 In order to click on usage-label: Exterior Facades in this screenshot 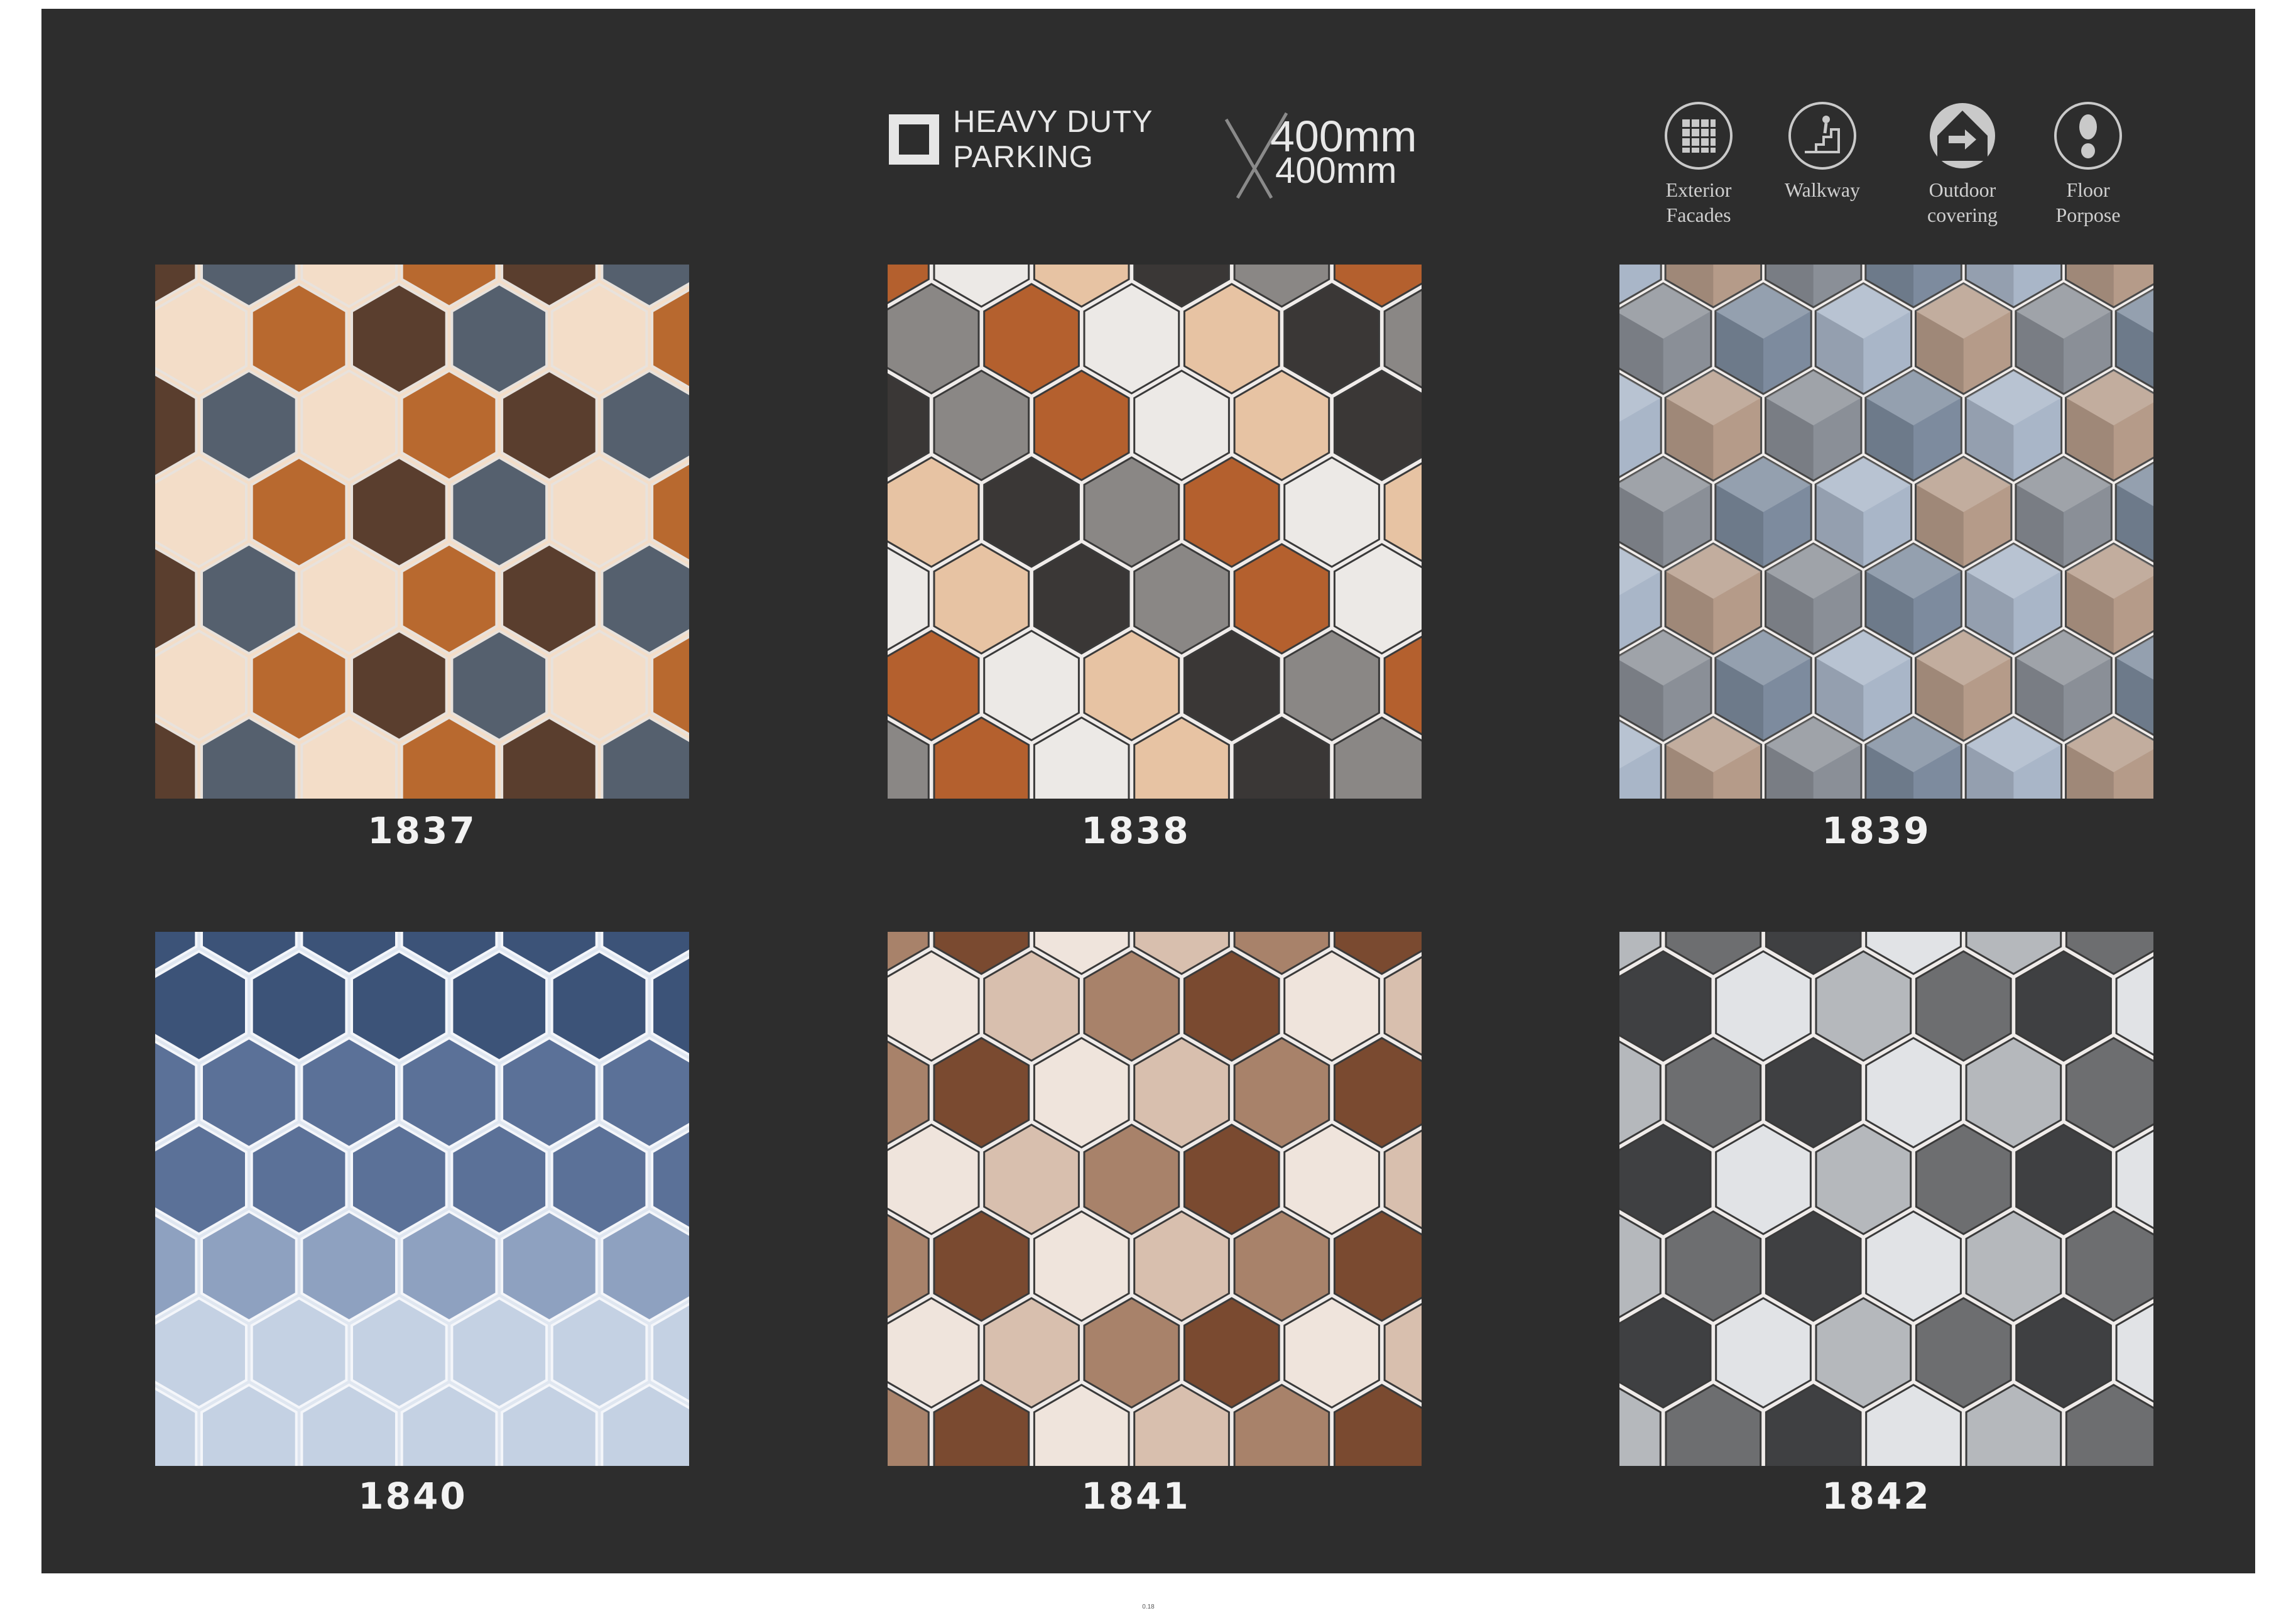, I will do `click(1698, 202)`.